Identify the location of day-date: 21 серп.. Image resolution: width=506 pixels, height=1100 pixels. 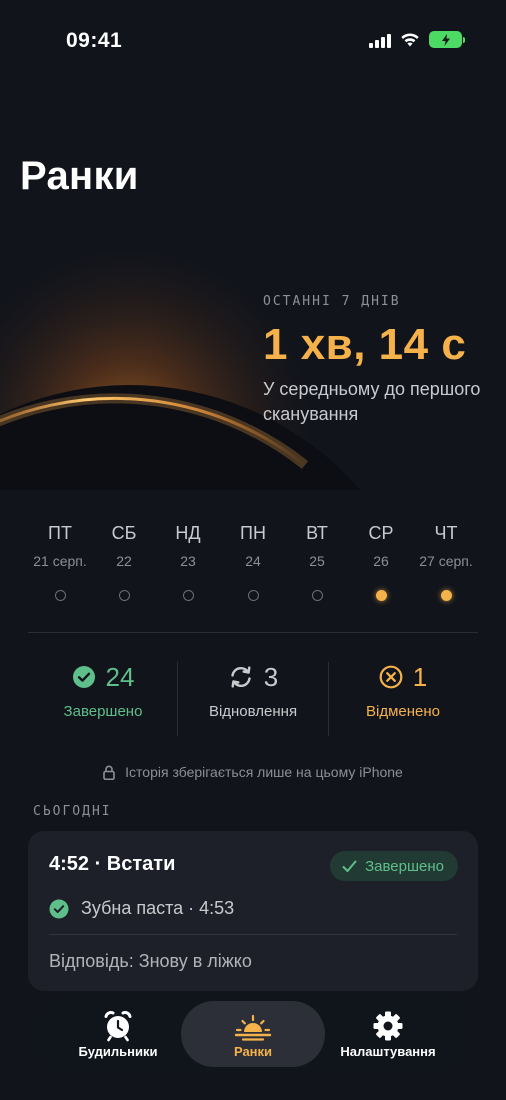
(60, 561).